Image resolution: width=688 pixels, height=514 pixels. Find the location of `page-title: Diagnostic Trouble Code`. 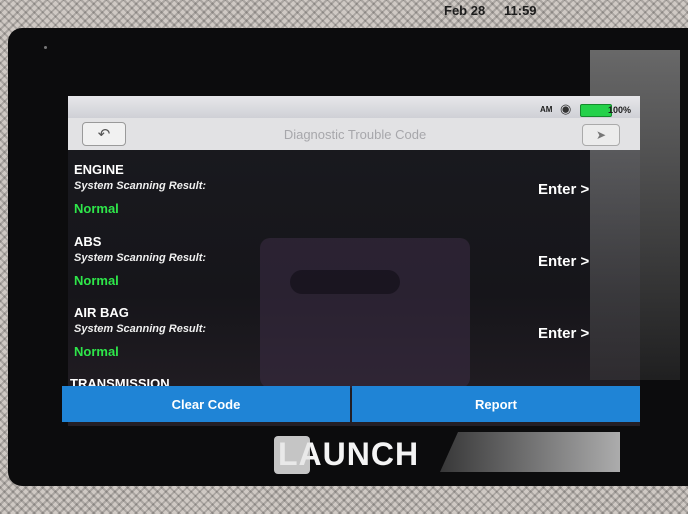

page-title: Diagnostic Trouble Code is located at coordinates (355, 134).